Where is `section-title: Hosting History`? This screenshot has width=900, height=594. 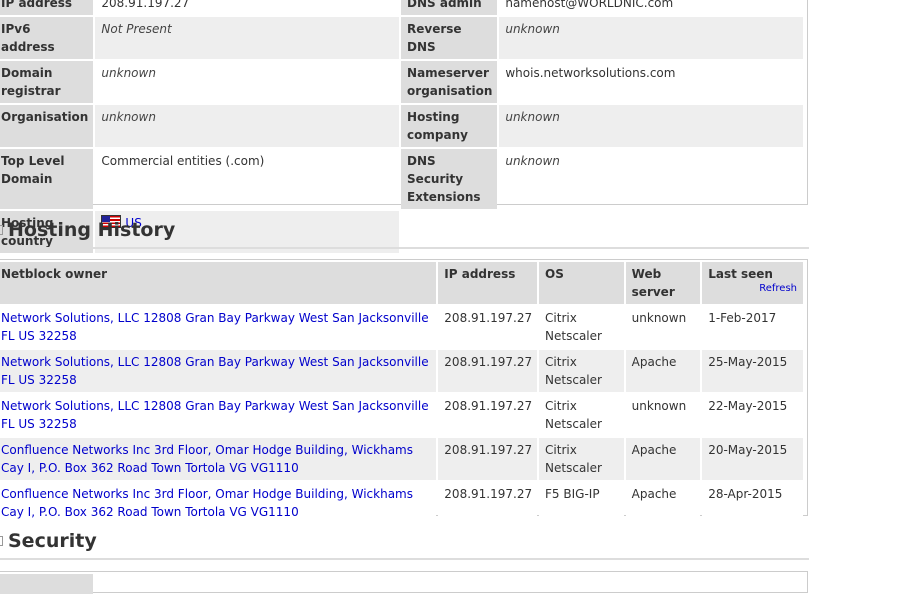 section-title: Hosting History is located at coordinates (92, 230).